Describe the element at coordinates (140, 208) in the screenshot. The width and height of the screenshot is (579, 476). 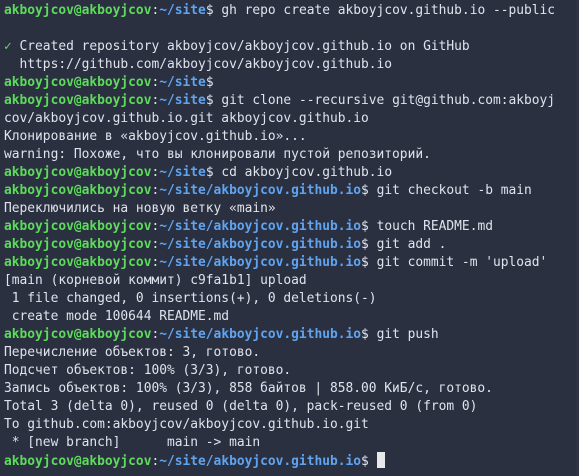
I see `output-line: Переключились на новую ветку «main»` at that location.